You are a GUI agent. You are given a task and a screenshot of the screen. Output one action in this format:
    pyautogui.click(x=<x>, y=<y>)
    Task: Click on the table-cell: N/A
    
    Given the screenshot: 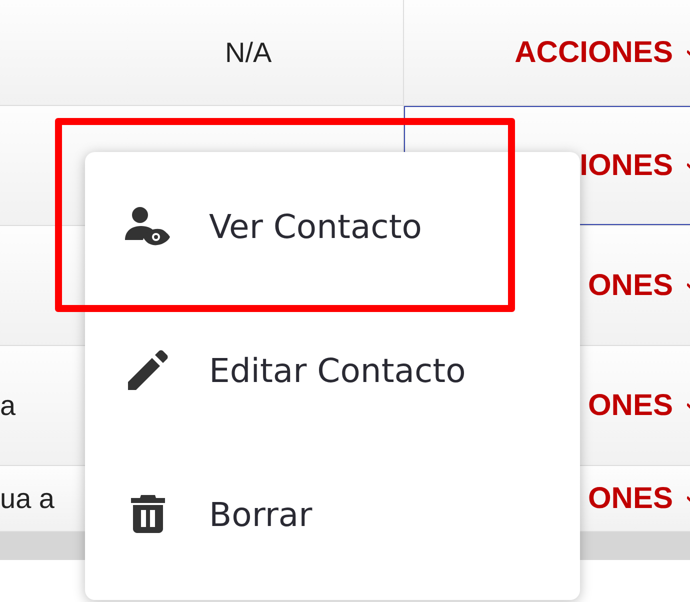 What is the action you would take?
    pyautogui.click(x=248, y=52)
    